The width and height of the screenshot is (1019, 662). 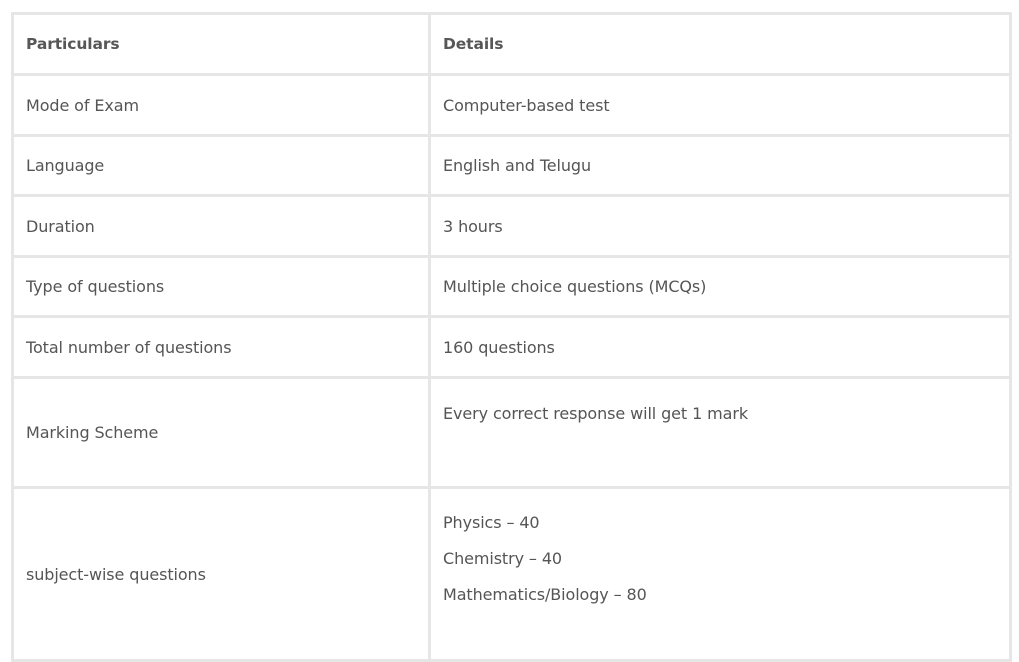 I want to click on row-label: Total number of questions, so click(x=221, y=347).